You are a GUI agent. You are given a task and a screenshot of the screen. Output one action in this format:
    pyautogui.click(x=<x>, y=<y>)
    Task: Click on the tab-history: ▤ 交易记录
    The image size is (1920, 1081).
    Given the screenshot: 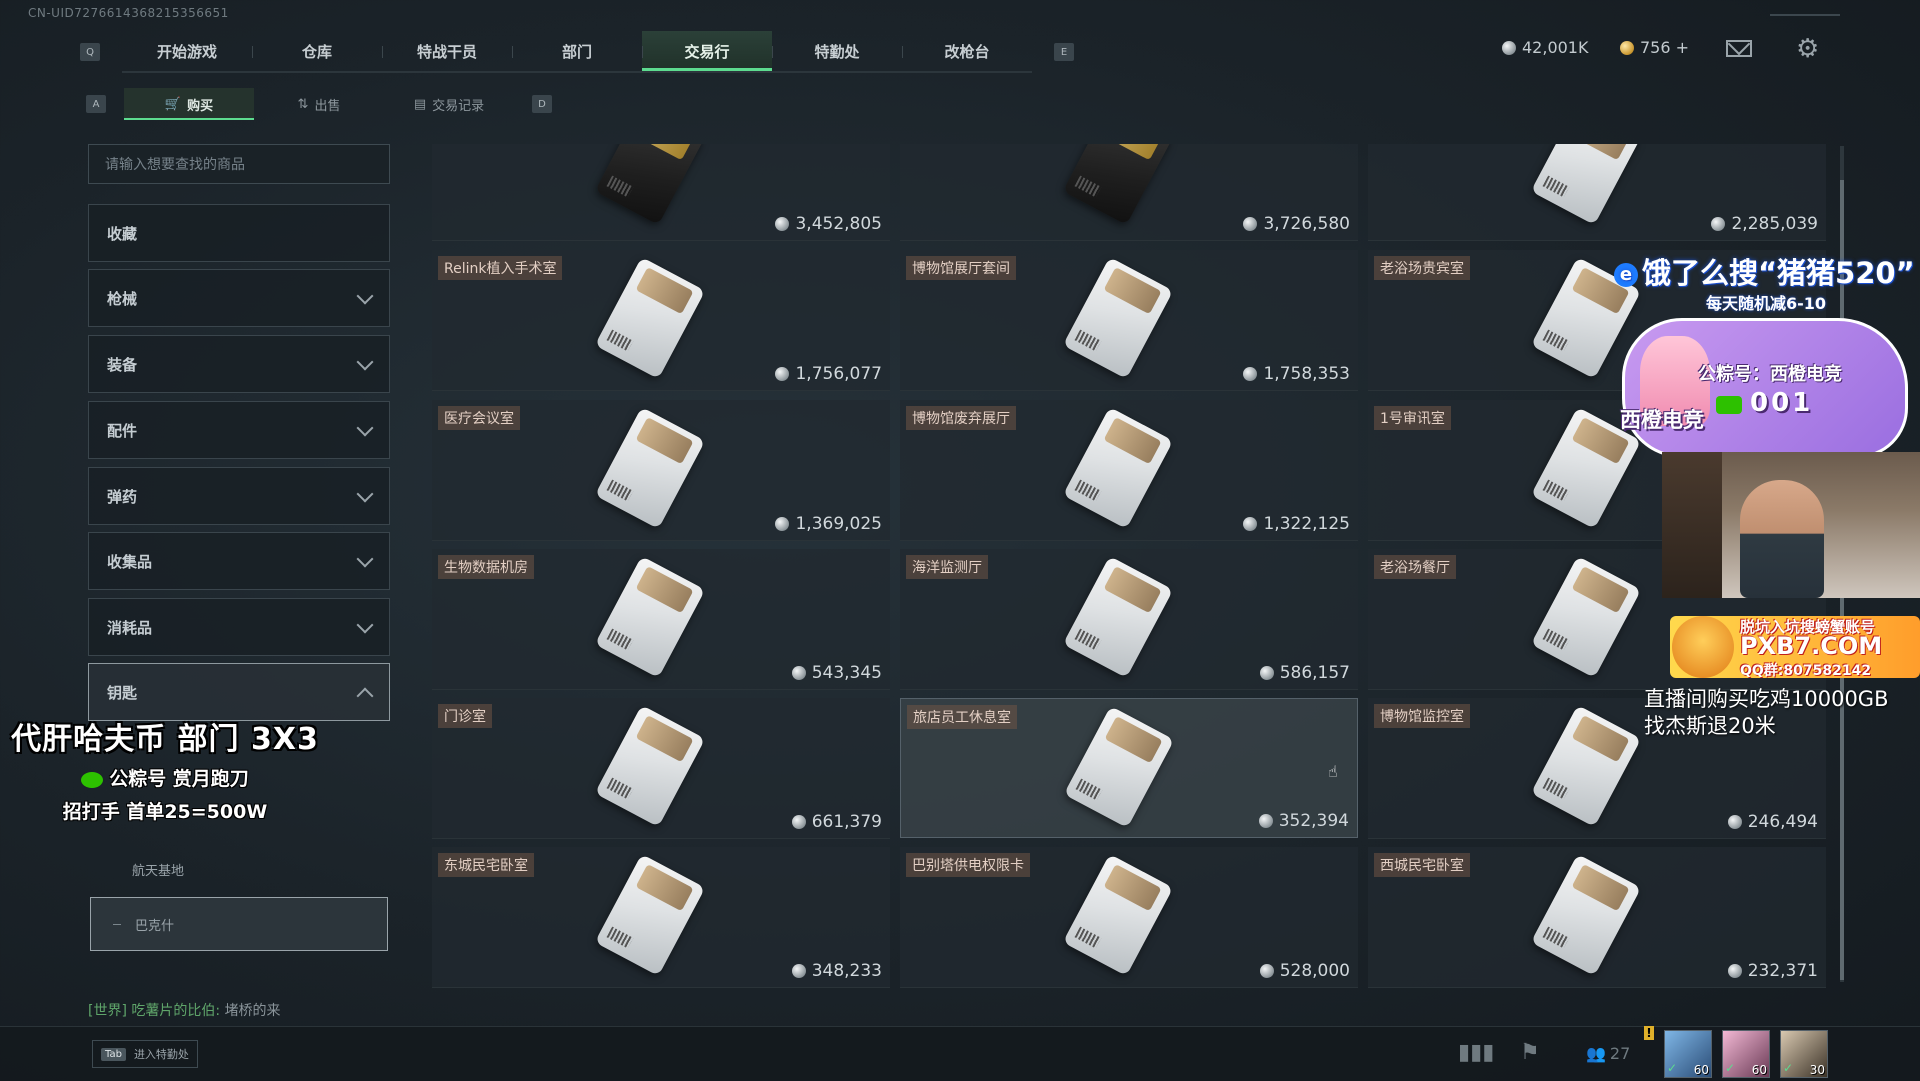 What is the action you would take?
    pyautogui.click(x=449, y=104)
    